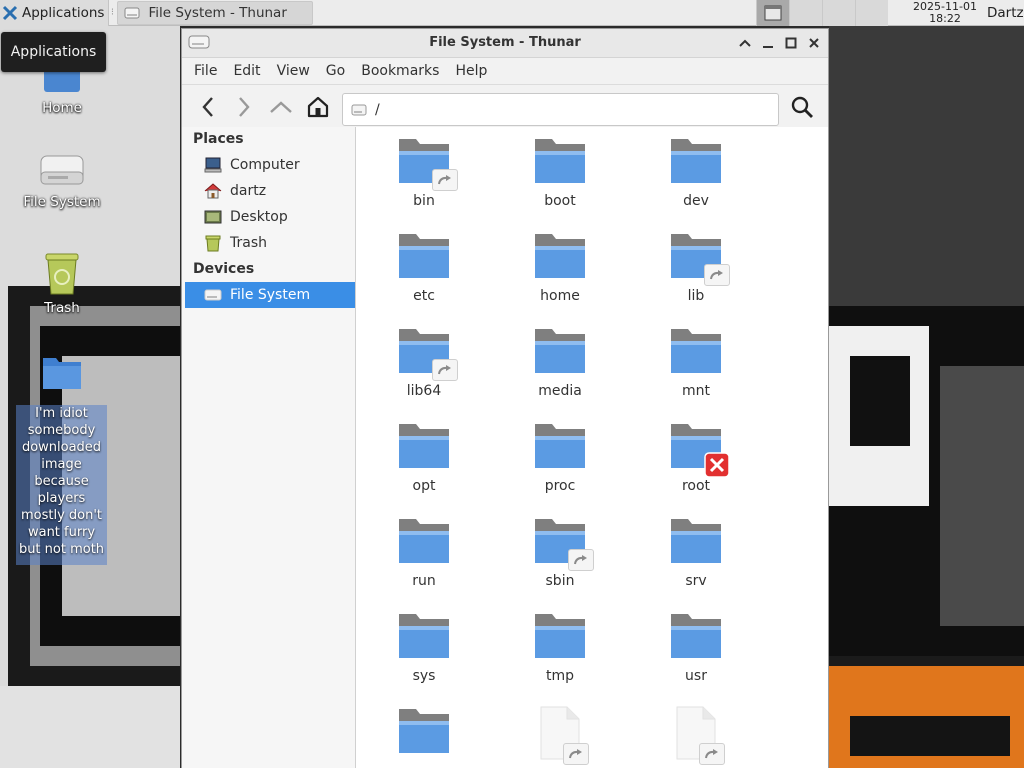 This screenshot has height=768, width=1024. I want to click on location-bar: /, so click(560, 109).